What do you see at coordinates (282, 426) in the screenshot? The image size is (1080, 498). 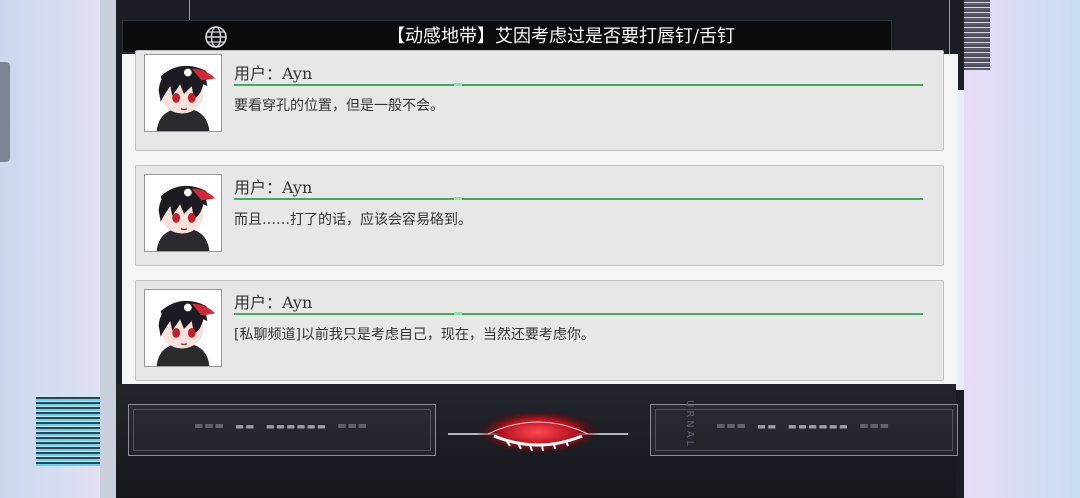 I see `glitch-label-left: ═══ ▬▬ ▬▬▬▬▬▬ ═══` at bounding box center [282, 426].